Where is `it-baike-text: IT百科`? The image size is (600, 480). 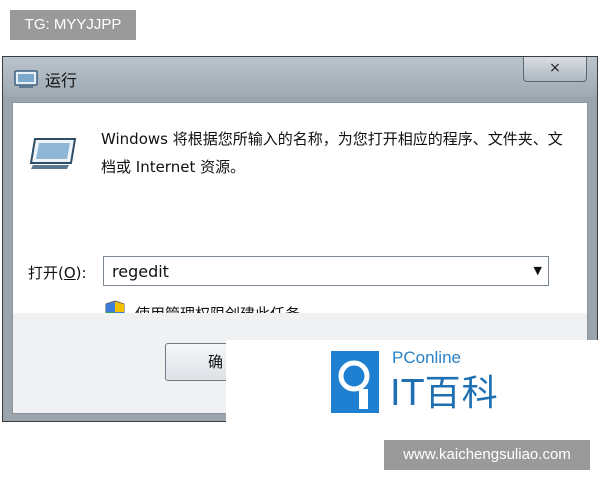
it-baike-text: IT百科 is located at coordinates (444, 393).